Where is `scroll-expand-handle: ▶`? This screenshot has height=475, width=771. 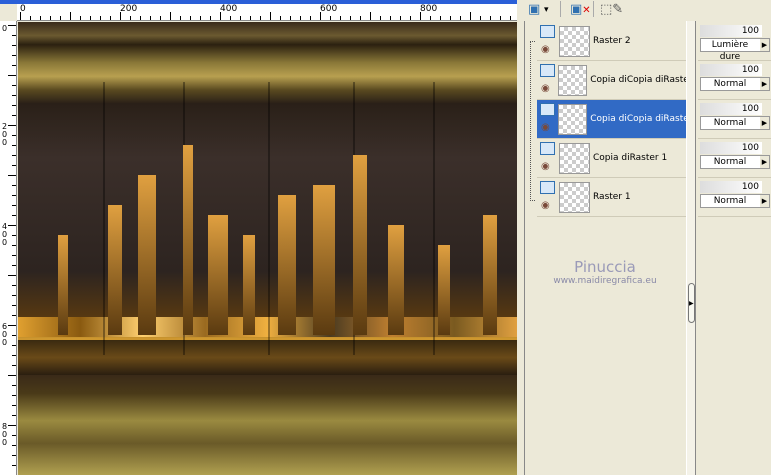
scroll-expand-handle: ▶ is located at coordinates (691, 303).